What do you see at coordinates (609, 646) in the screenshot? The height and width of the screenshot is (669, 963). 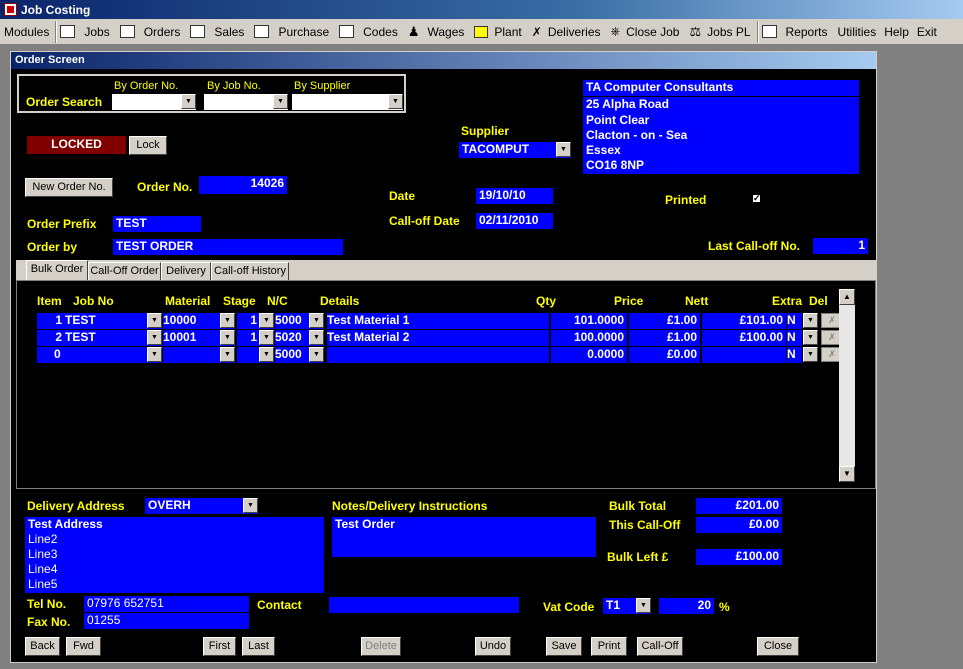 I see `print-button: Print` at bounding box center [609, 646].